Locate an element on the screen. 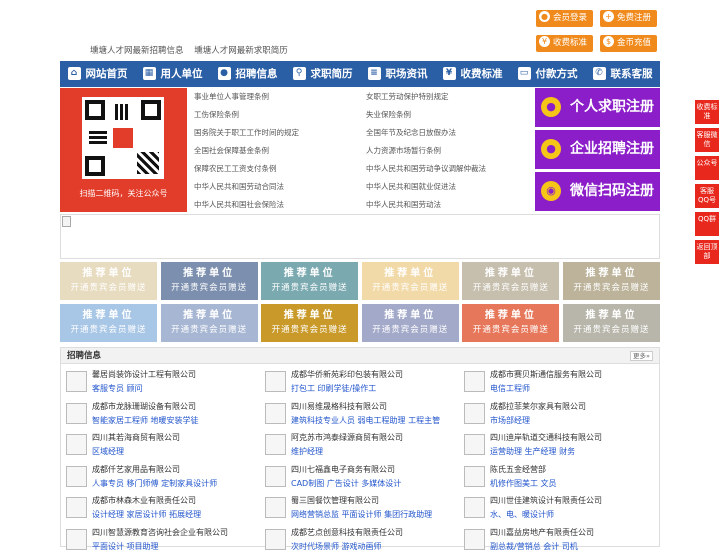 The width and height of the screenshot is (720, 557). latest-resumes-link: 壎塘人才网最新求职简历 is located at coordinates (241, 51).